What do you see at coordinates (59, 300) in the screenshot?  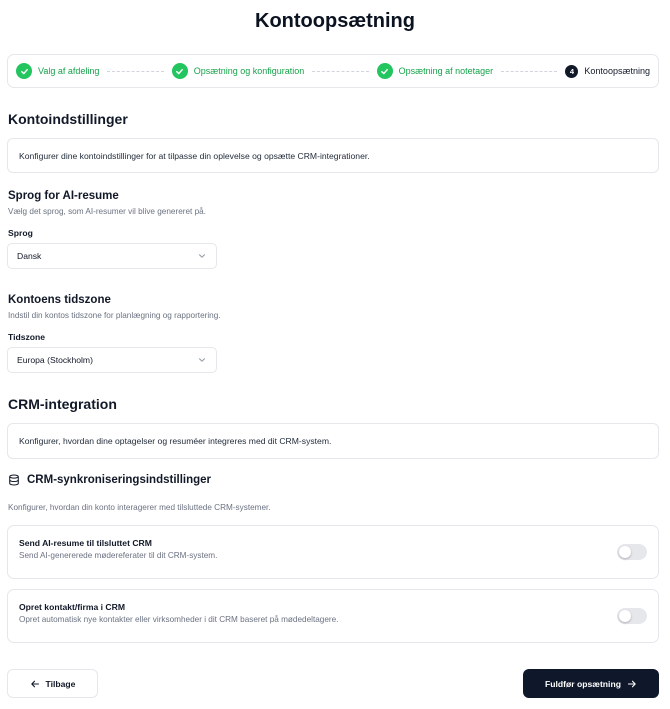 I see `timezone-heading: Kontoens tidszone` at bounding box center [59, 300].